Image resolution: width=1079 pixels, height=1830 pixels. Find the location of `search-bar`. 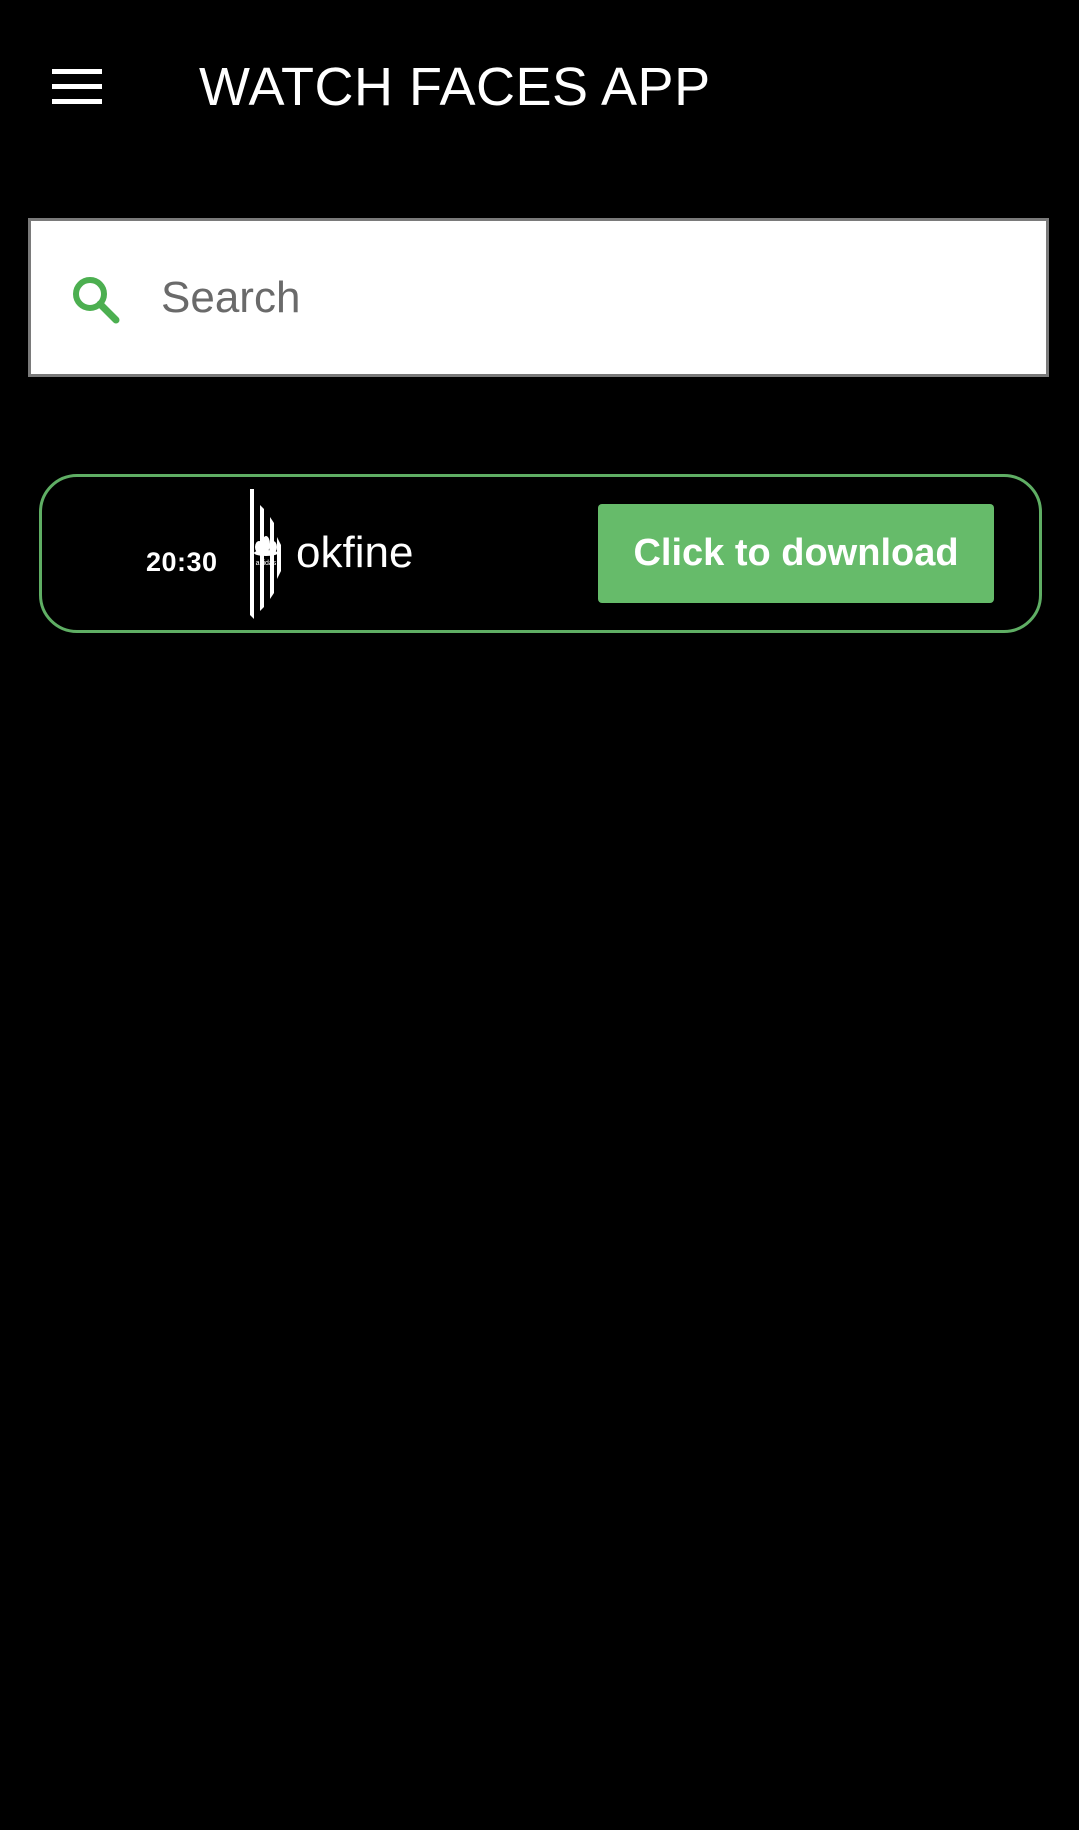

search-bar is located at coordinates (538, 297).